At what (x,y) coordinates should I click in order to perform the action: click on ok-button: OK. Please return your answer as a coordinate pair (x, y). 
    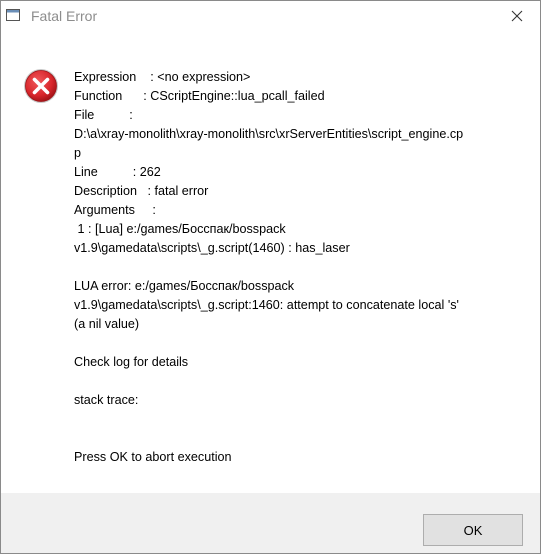
    Looking at the image, I should click on (473, 530).